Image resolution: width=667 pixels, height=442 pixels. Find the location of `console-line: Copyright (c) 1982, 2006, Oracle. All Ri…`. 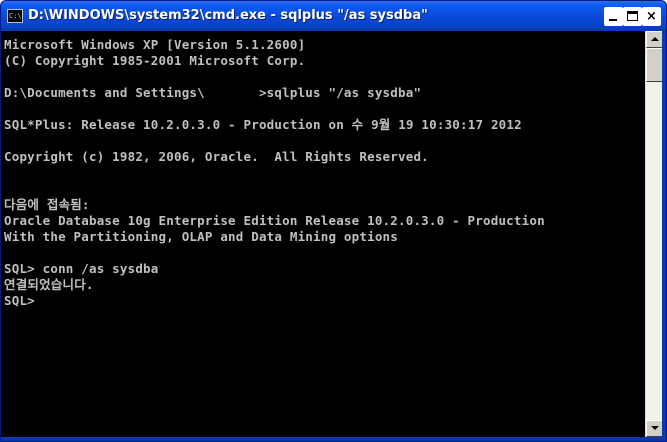

console-line: Copyright (c) 1982, 2006, Oracle. All Ri… is located at coordinates (216, 156).